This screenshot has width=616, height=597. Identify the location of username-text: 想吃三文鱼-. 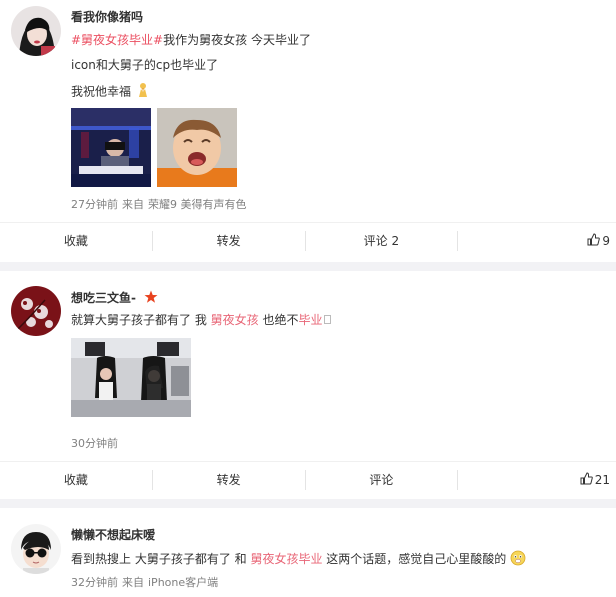
(103, 298).